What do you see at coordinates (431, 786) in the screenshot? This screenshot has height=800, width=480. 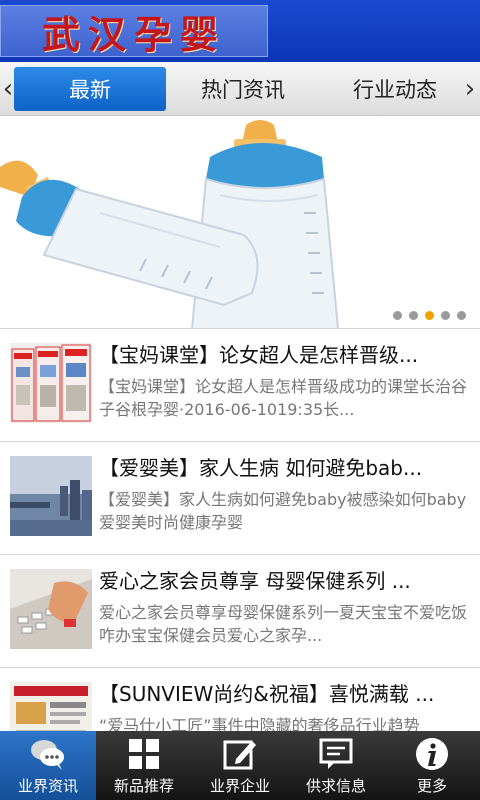 I see `nav-label: 更多` at bounding box center [431, 786].